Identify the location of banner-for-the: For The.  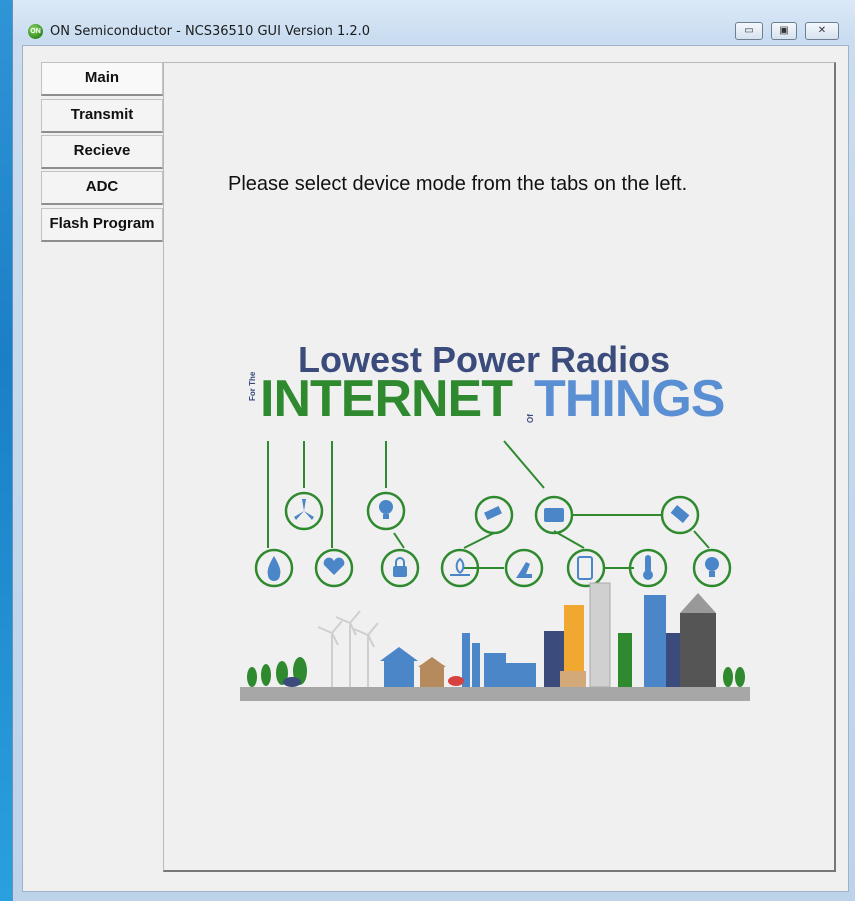
(252, 386).